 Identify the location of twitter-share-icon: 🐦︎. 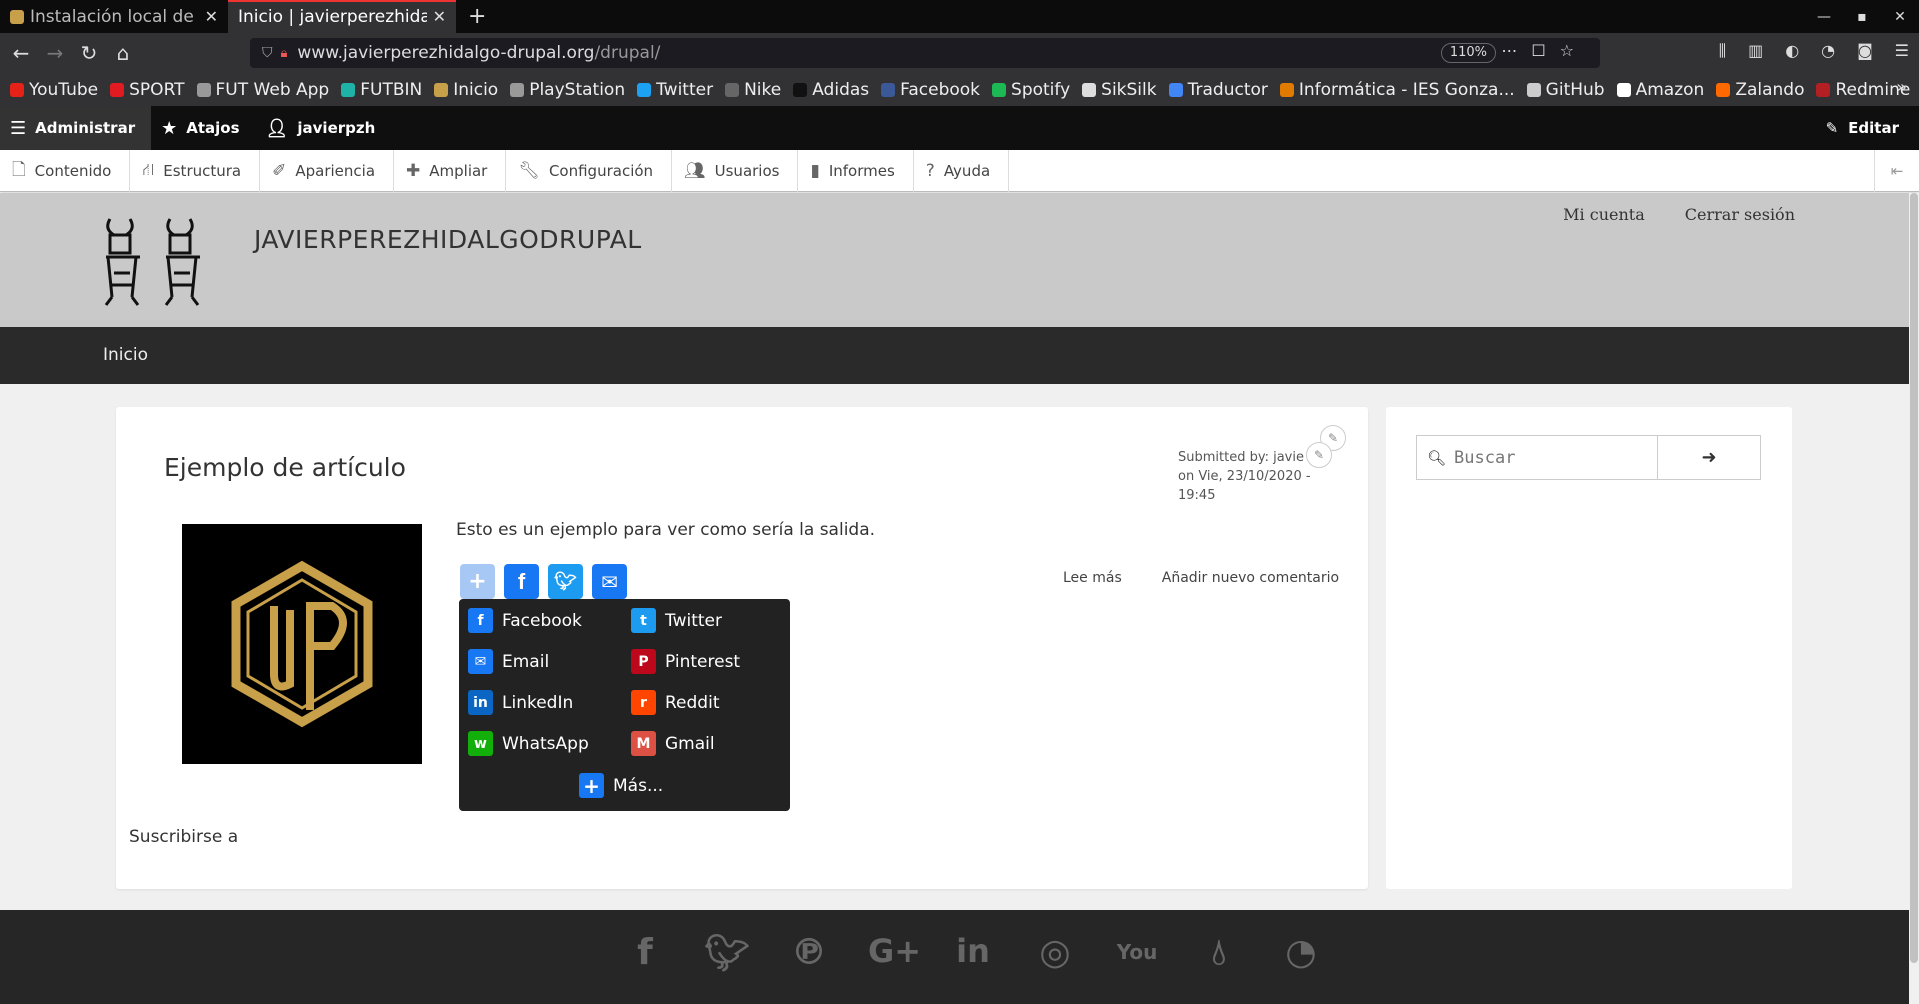
(565, 581).